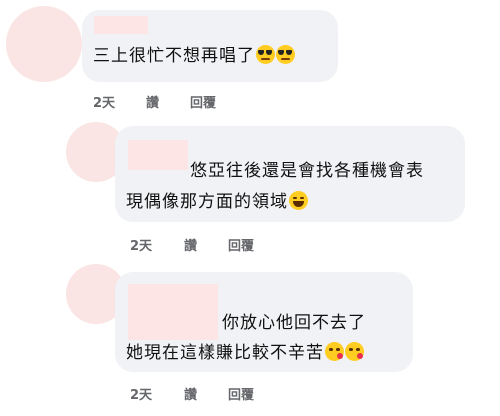 The width and height of the screenshot is (500, 416). I want to click on face-with-tears-of-joy-icon, so click(298, 200).